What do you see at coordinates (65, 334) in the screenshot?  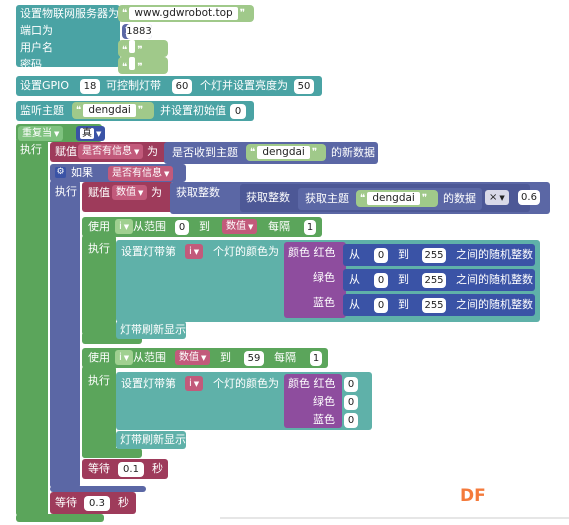 I see `if-block-spine` at bounding box center [65, 334].